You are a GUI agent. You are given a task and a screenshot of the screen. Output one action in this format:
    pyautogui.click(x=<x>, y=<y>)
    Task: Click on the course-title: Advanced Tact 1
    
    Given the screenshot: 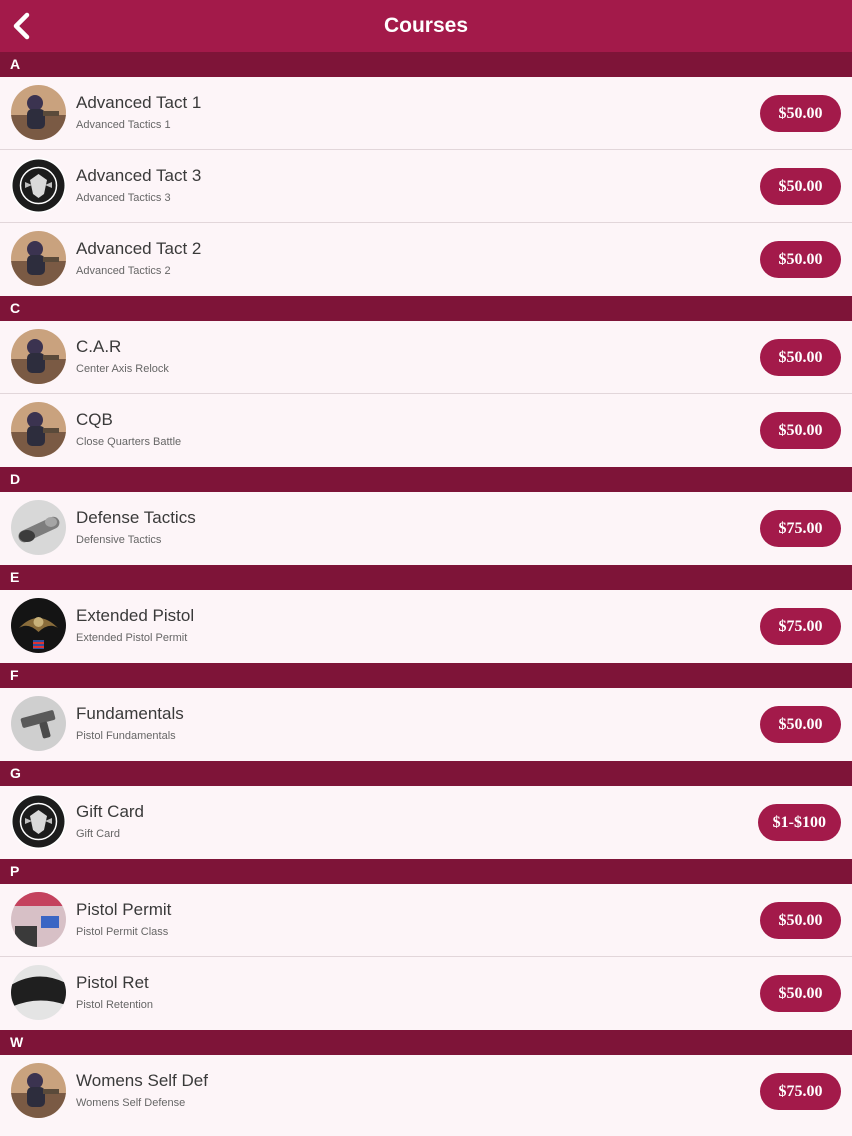 What is the action you would take?
    pyautogui.click(x=139, y=102)
    